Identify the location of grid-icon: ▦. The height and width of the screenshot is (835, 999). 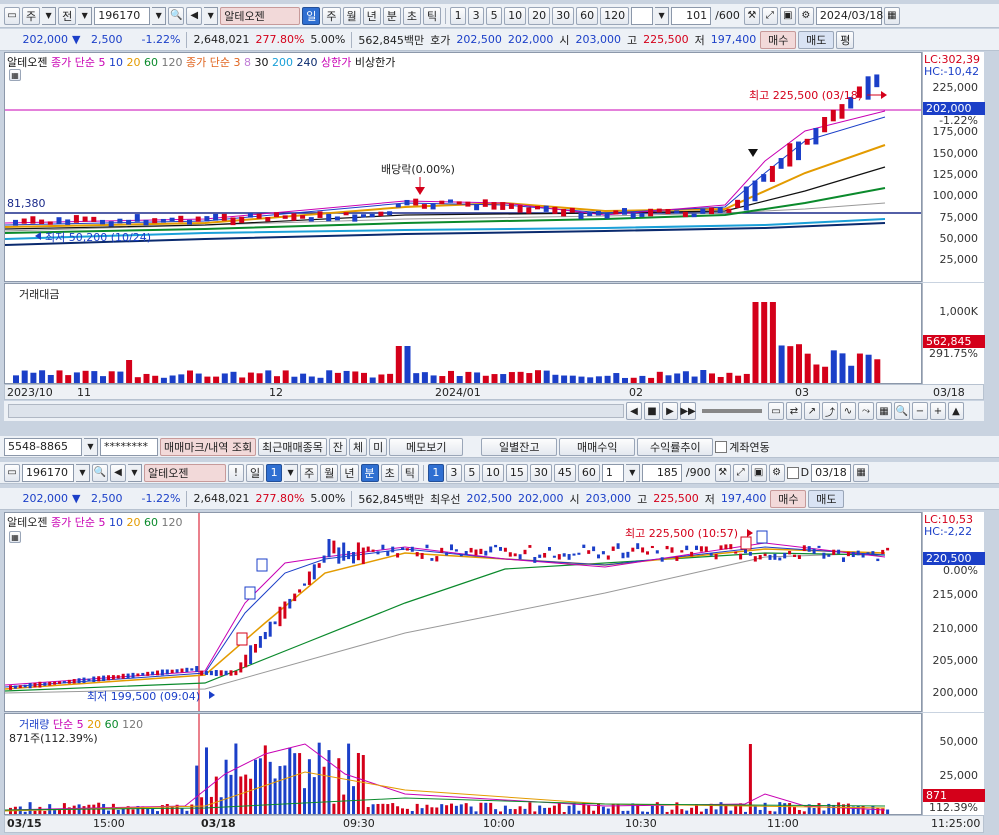
(884, 411).